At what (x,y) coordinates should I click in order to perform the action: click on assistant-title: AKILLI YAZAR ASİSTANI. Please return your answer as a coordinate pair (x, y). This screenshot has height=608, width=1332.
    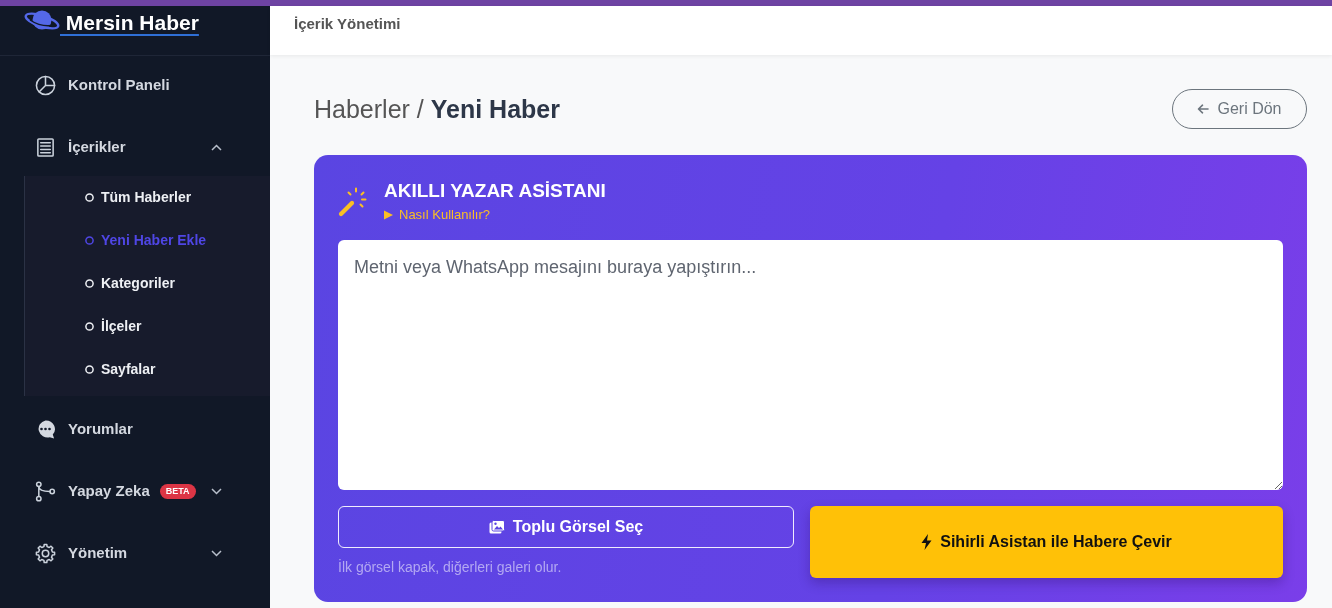
    Looking at the image, I should click on (495, 190).